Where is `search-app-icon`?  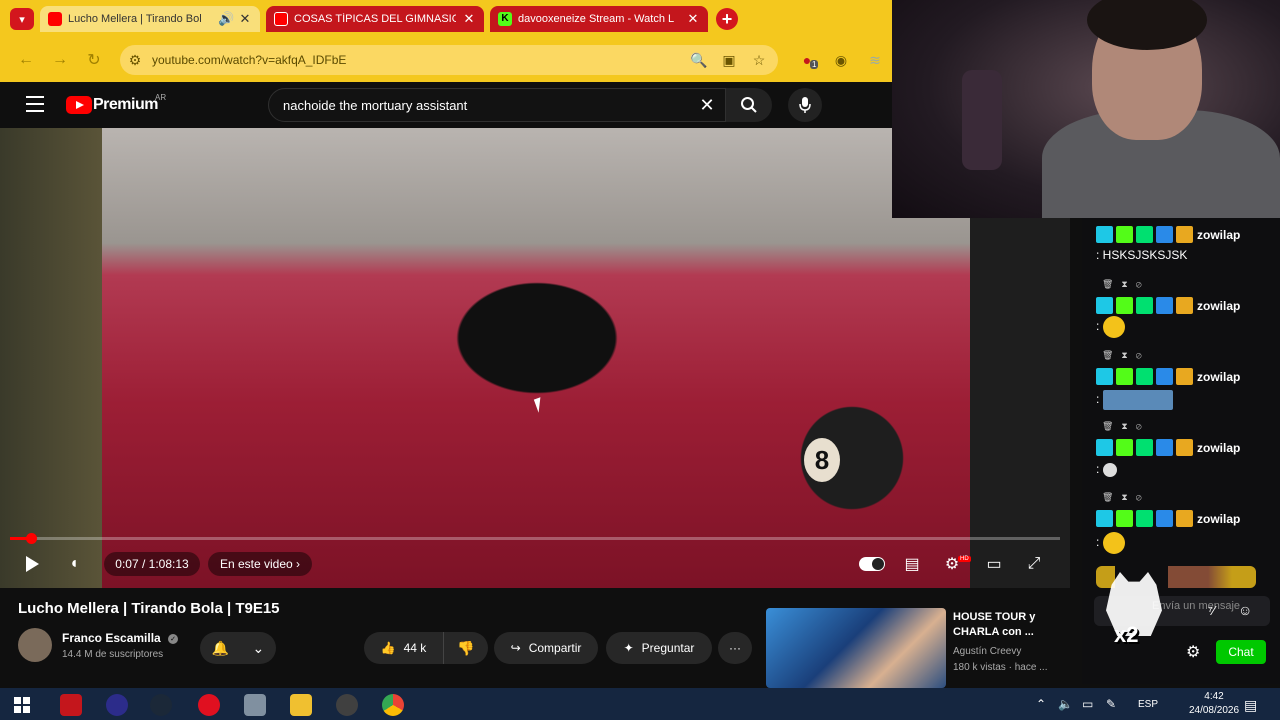
search-app-icon is located at coordinates (117, 705).